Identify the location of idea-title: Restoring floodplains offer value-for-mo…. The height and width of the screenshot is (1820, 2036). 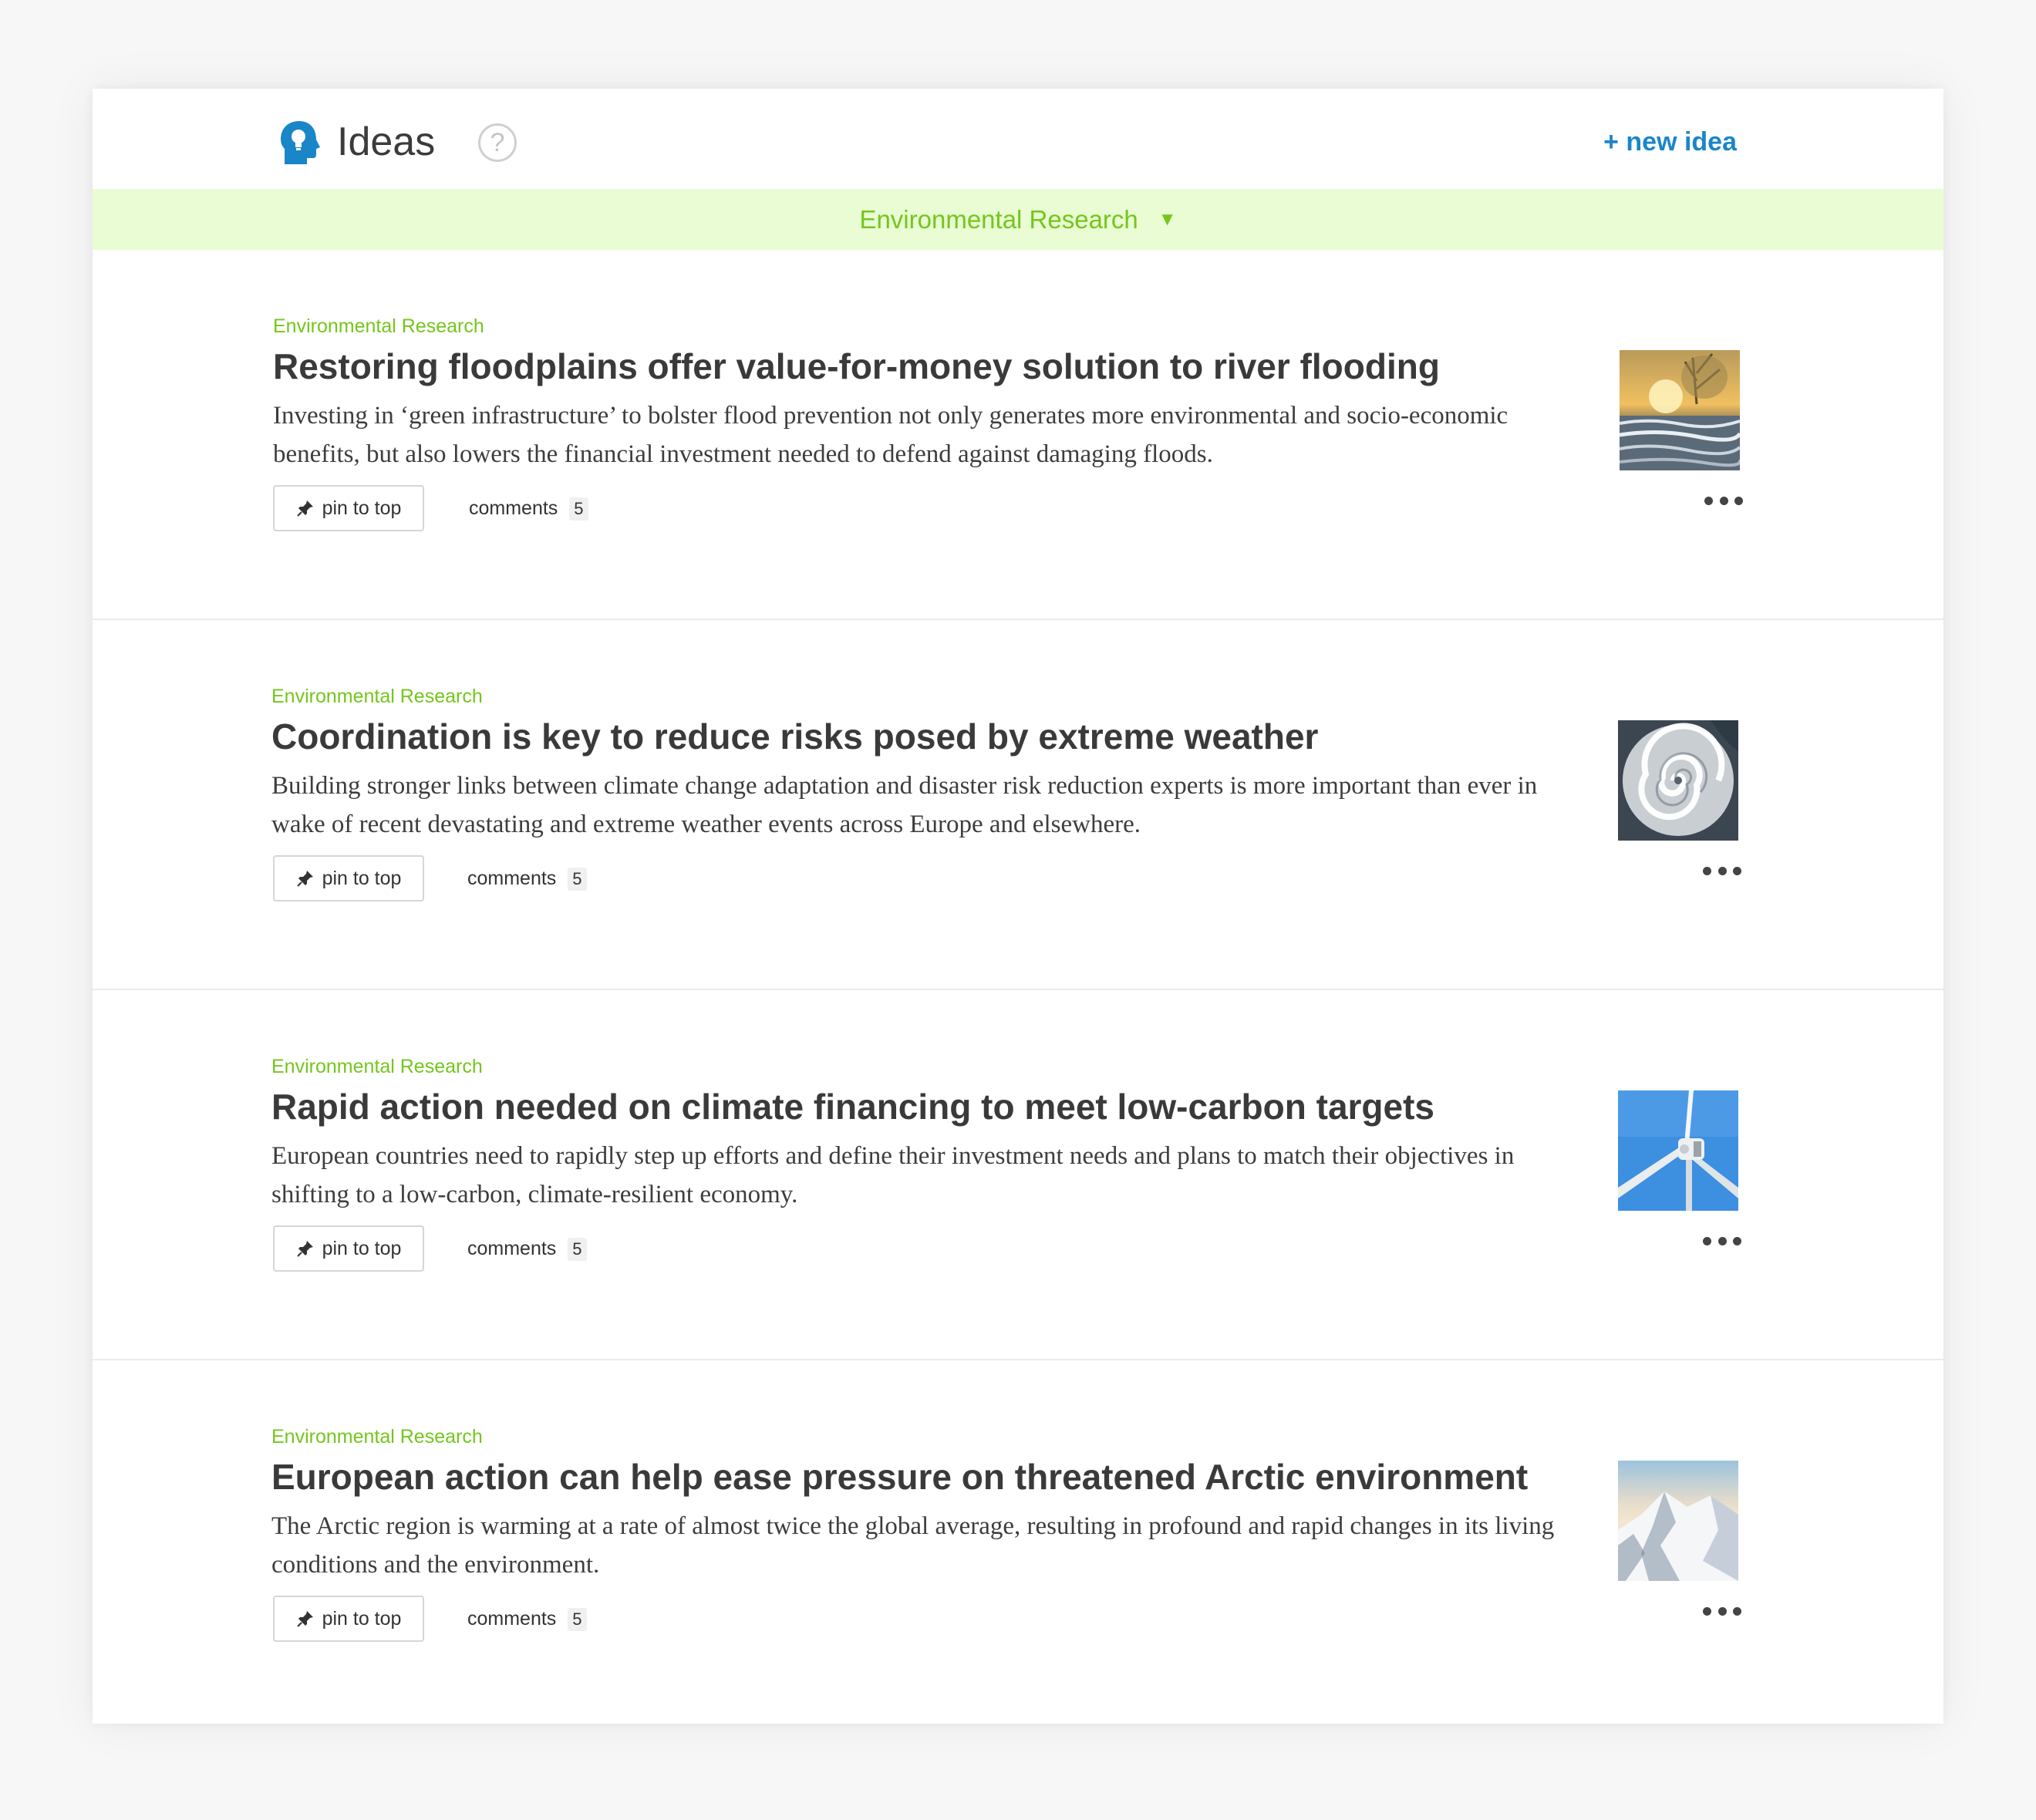
(948, 366).